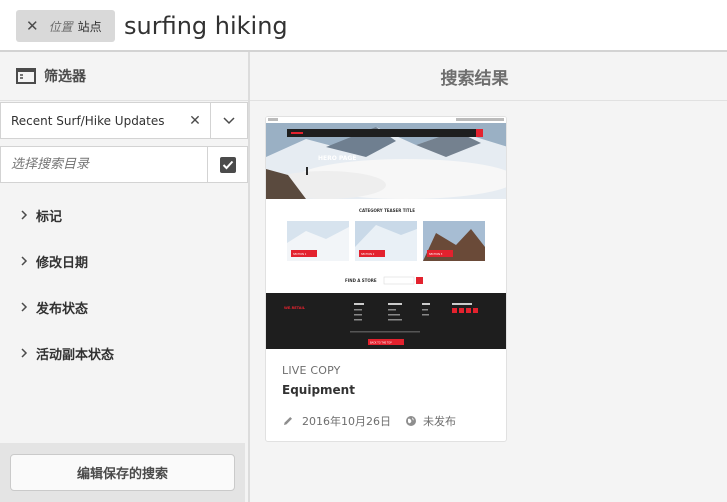 The image size is (727, 502). What do you see at coordinates (124, 353) in the screenshot?
I see `accordion-live-copy-status: 活动副本状态` at bounding box center [124, 353].